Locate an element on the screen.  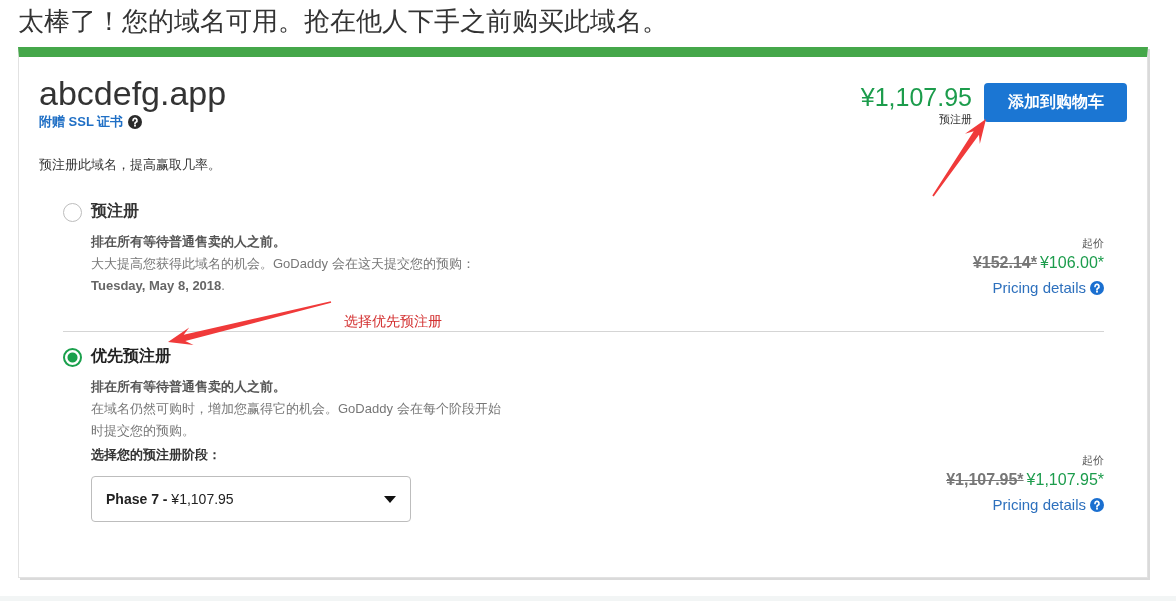
caret-icon is located at coordinates (390, 499).